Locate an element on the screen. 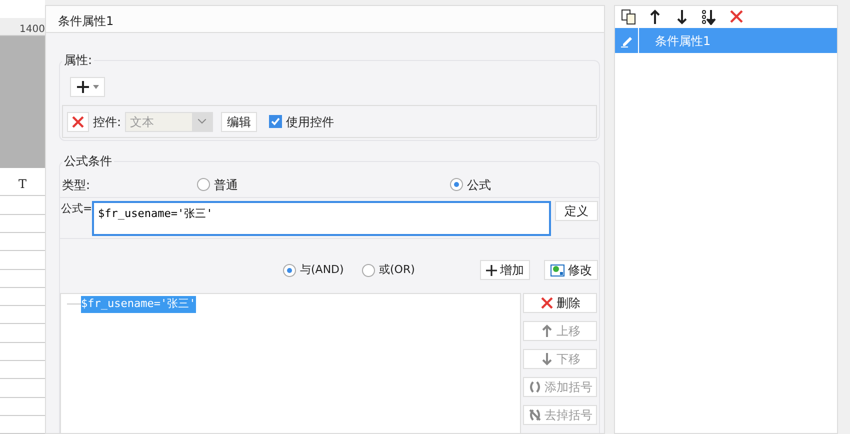  modify-button: 修改 is located at coordinates (571, 270).